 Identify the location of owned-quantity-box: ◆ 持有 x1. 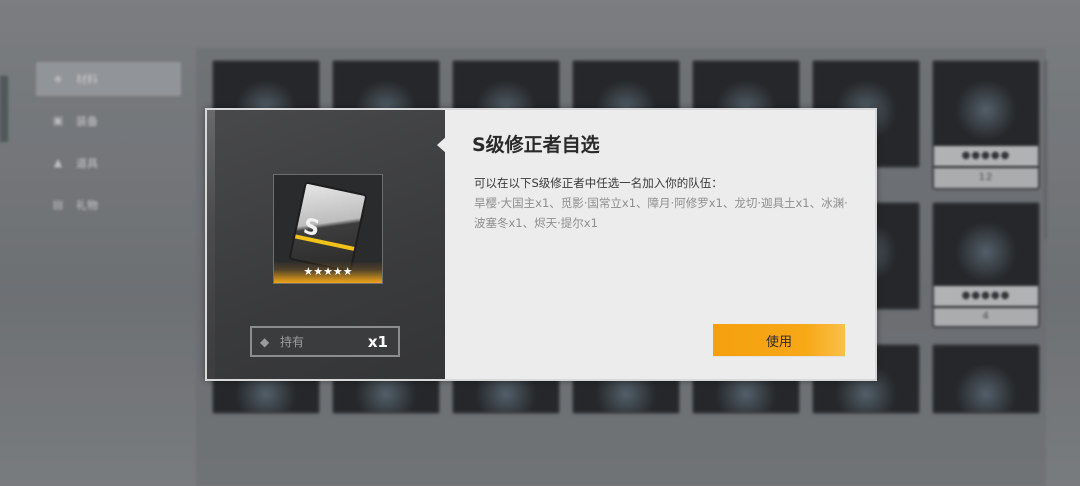
(325, 341).